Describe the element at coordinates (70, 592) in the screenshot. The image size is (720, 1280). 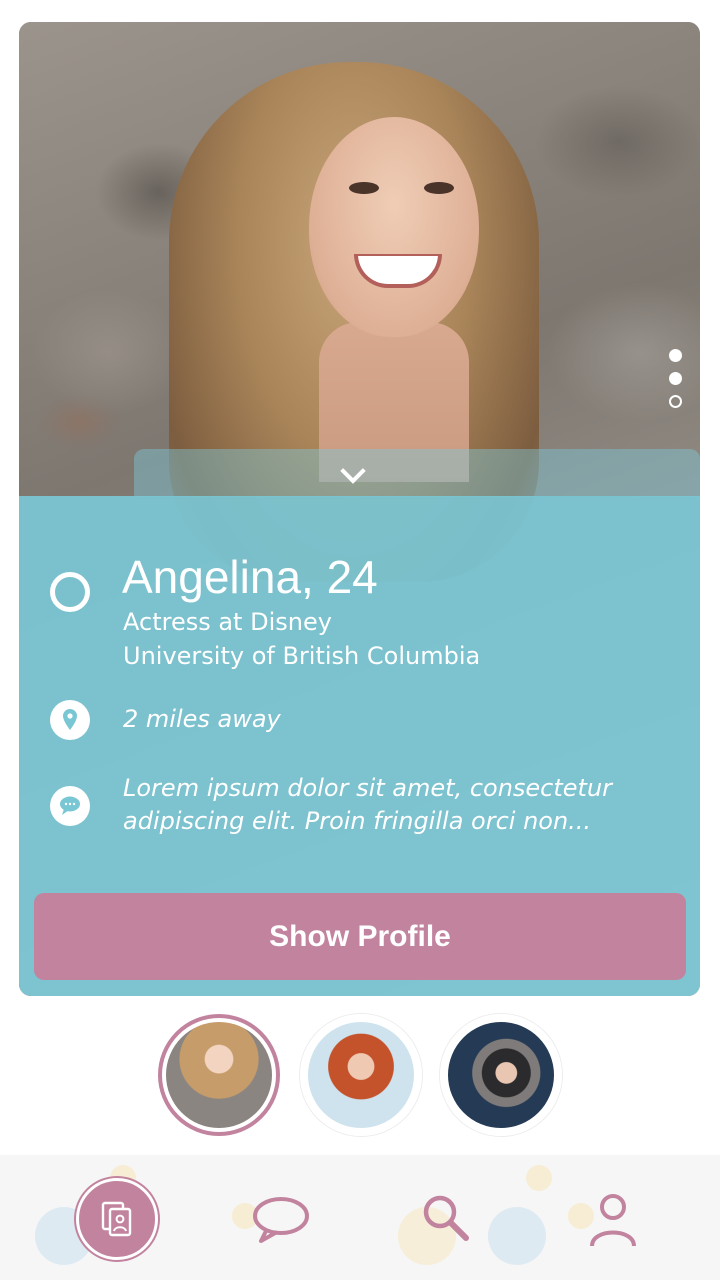
I see `circle-ring-icon` at that location.